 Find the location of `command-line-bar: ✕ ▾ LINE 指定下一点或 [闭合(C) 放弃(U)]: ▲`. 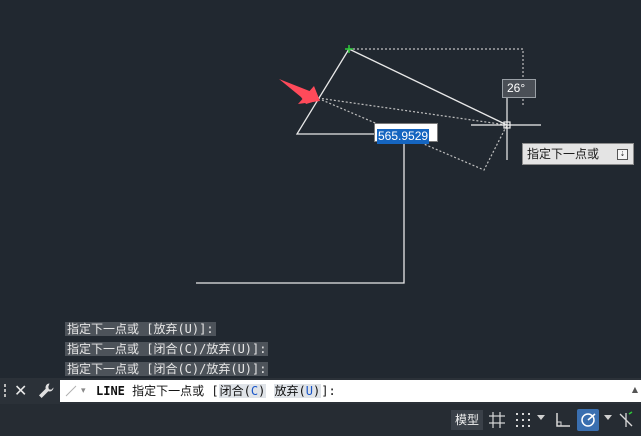

command-line-bar: ✕ ▾ LINE 指定下一点或 [闭合(C) 放弃(U)]: ▲ is located at coordinates (320, 391).